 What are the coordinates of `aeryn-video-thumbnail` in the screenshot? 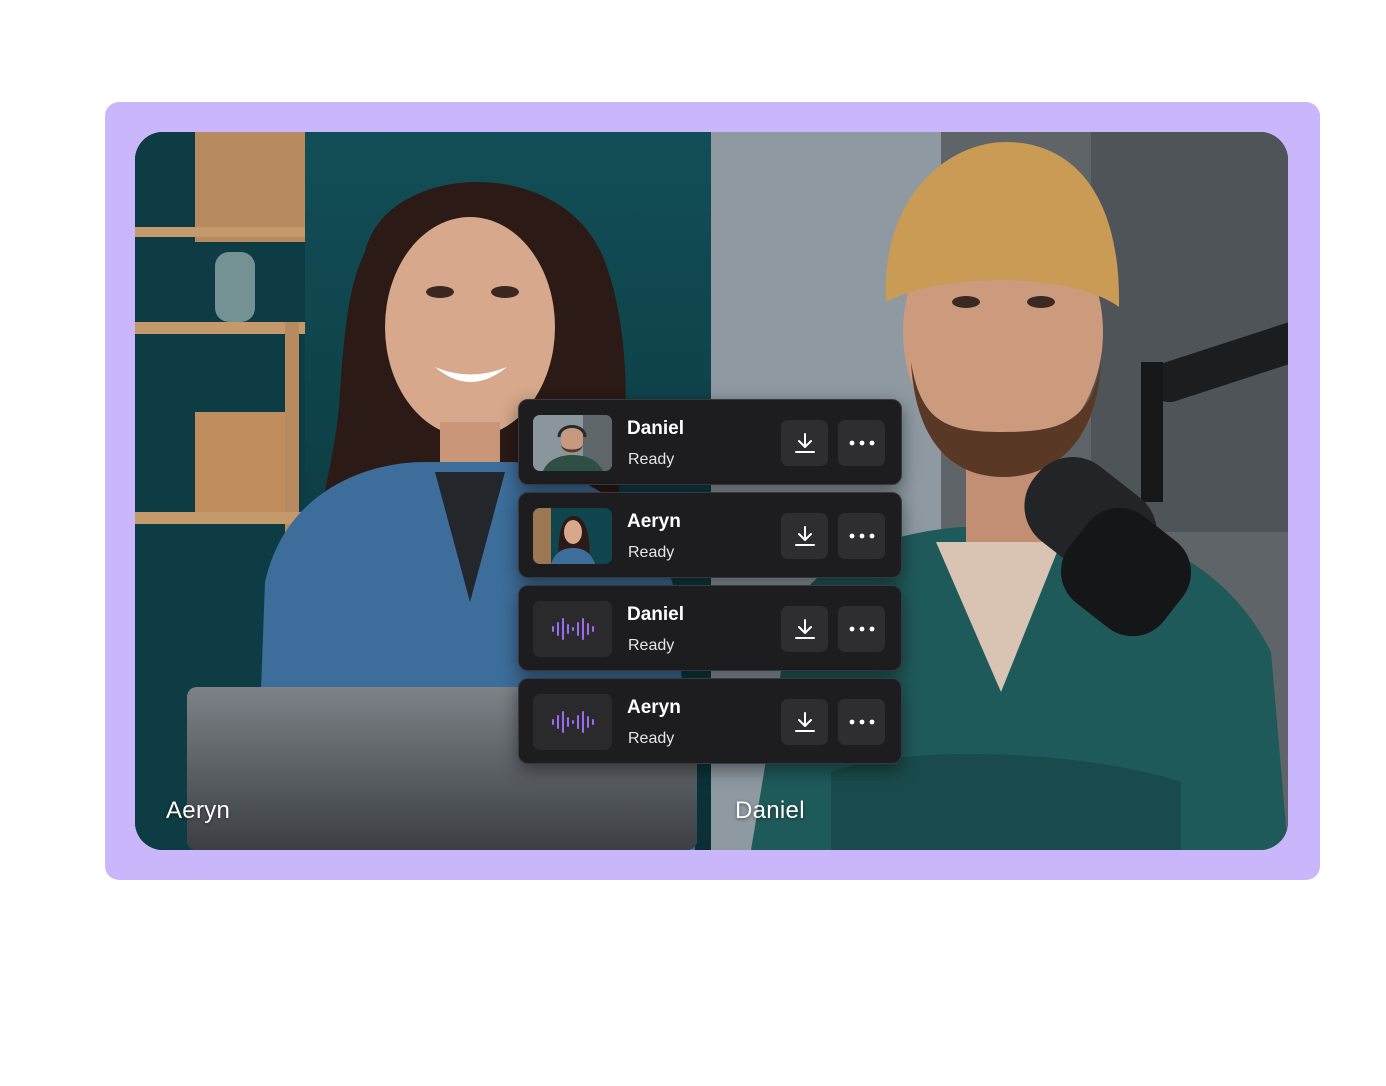 It's located at (572, 536).